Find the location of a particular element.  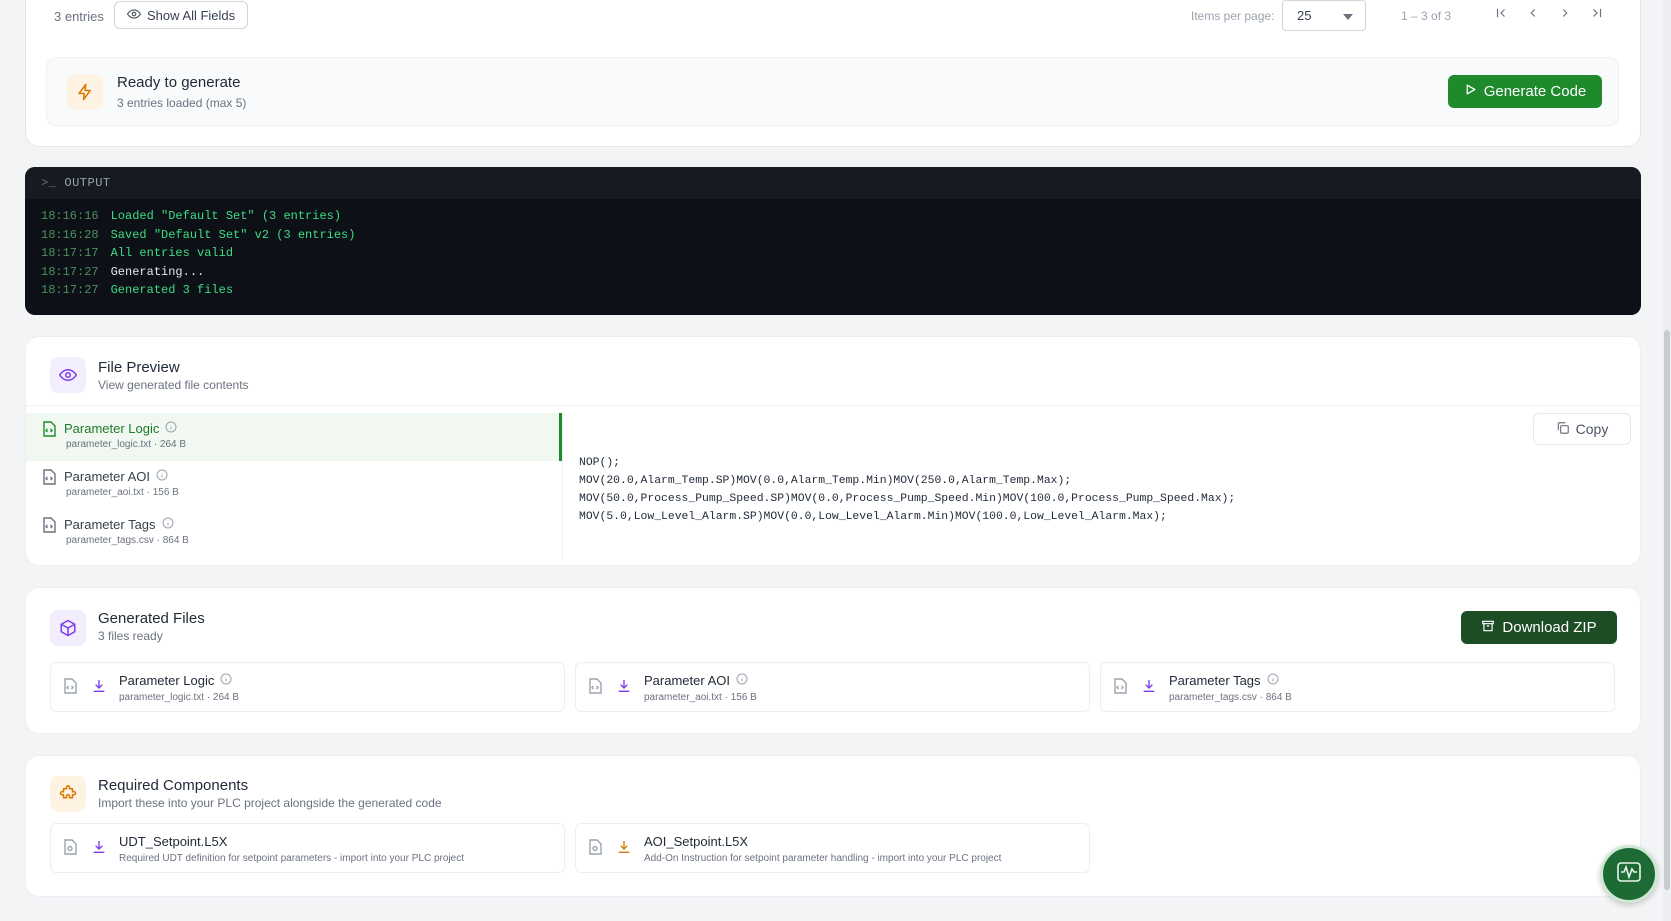

component-name: AOI_Setpoint.L5X is located at coordinates (696, 841).